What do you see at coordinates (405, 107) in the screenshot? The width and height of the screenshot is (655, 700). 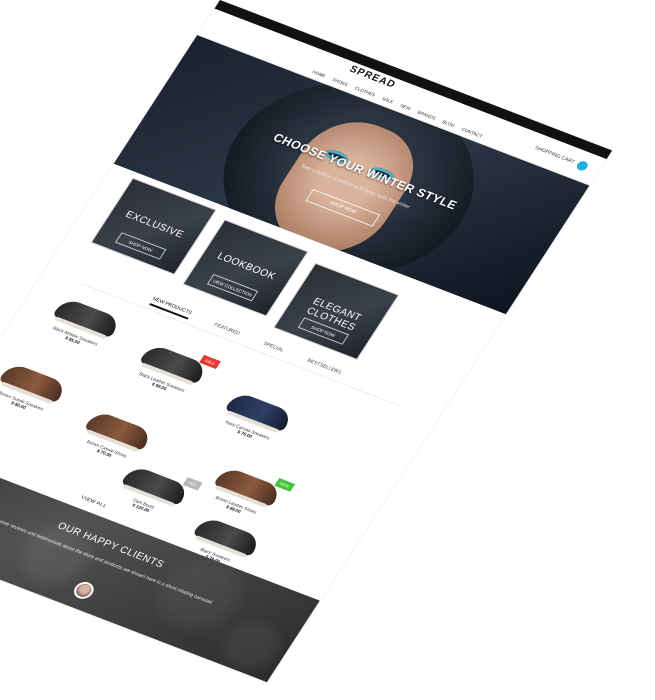 I see `nav-item-new: NEW` at bounding box center [405, 107].